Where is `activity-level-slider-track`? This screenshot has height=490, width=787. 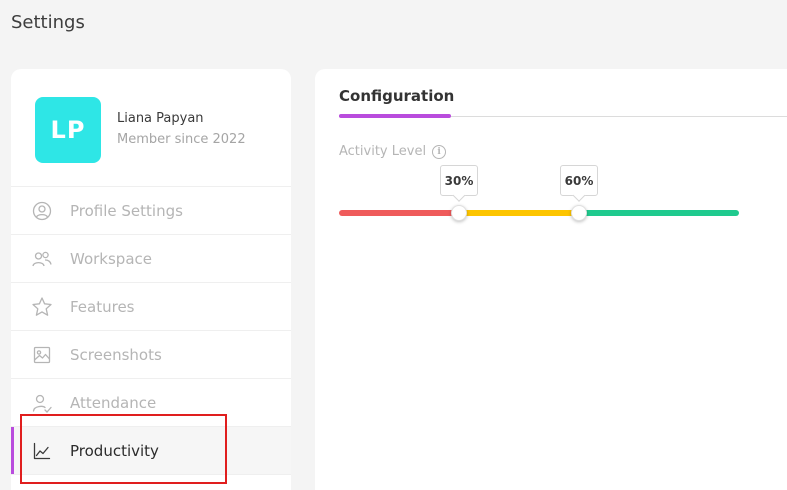
activity-level-slider-track is located at coordinates (539, 213).